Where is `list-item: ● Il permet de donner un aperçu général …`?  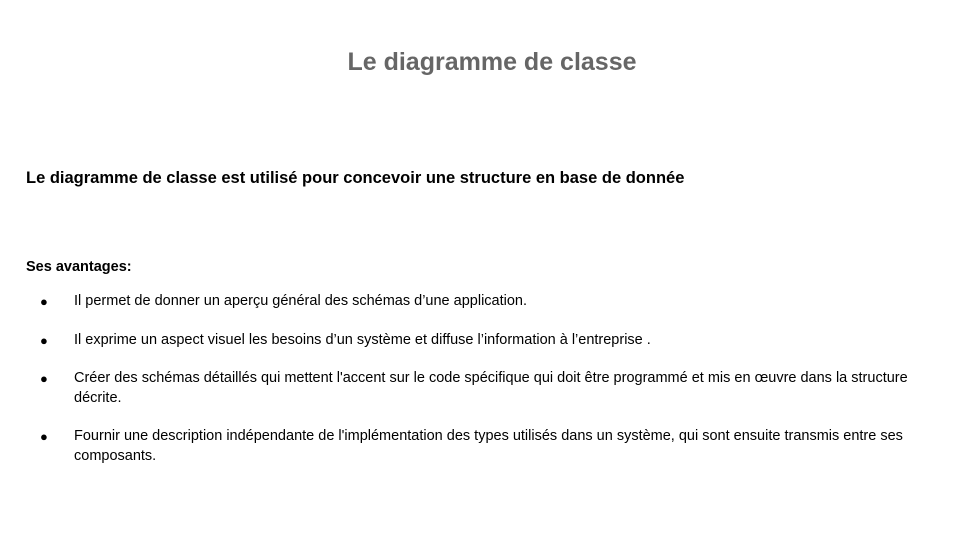 list-item: ● Il permet de donner un aperçu général … is located at coordinates (480, 302).